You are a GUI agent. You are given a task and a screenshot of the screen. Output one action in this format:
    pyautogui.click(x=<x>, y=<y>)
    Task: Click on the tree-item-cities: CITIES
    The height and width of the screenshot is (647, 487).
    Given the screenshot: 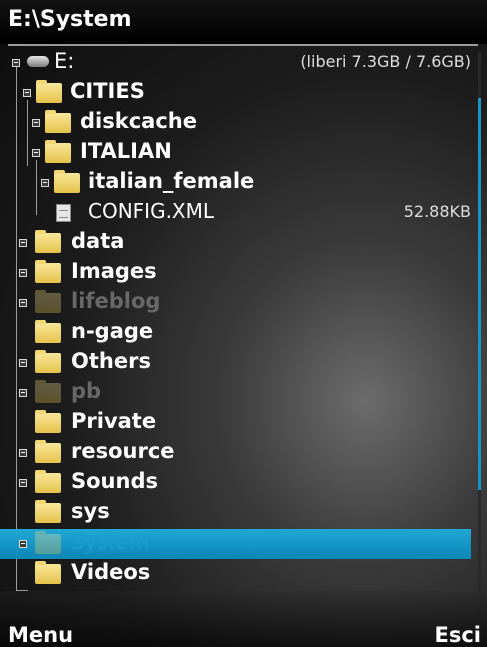 What is the action you would take?
    pyautogui.click(x=235, y=93)
    